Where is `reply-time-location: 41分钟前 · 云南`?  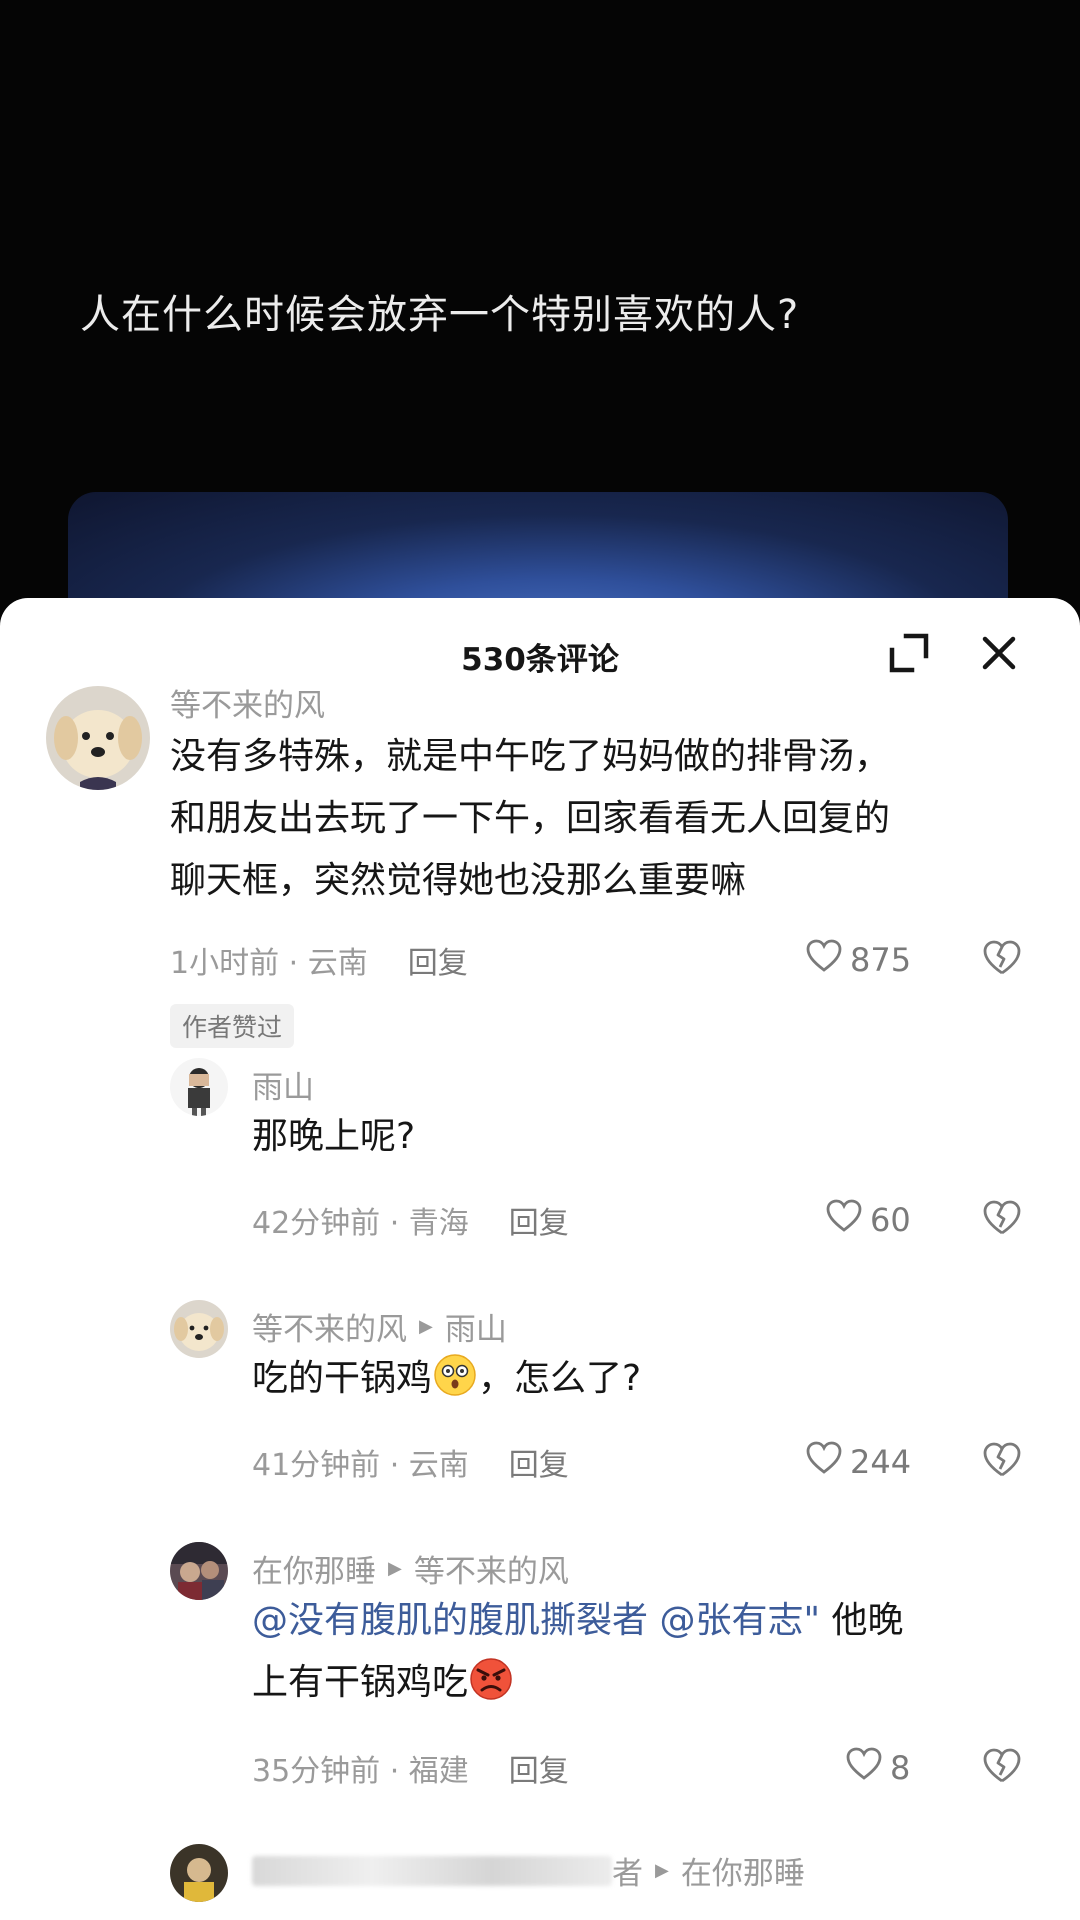
reply-time-location: 41分钟前 · 云南 is located at coordinates (360, 1465).